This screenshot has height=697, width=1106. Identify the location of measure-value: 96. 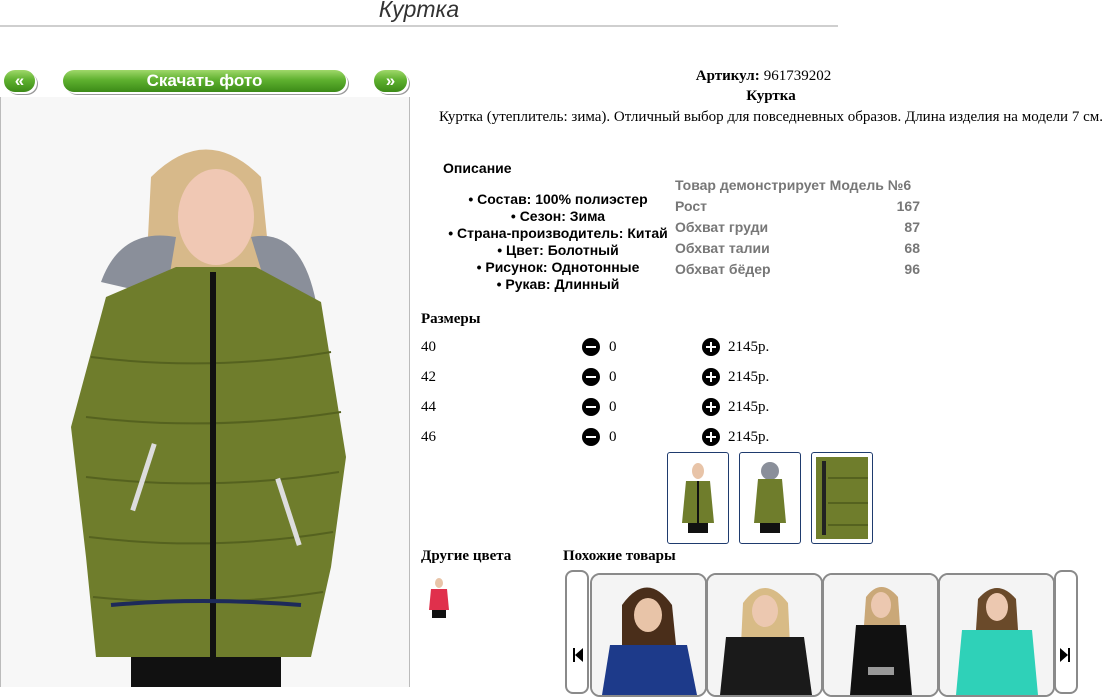
(912, 269).